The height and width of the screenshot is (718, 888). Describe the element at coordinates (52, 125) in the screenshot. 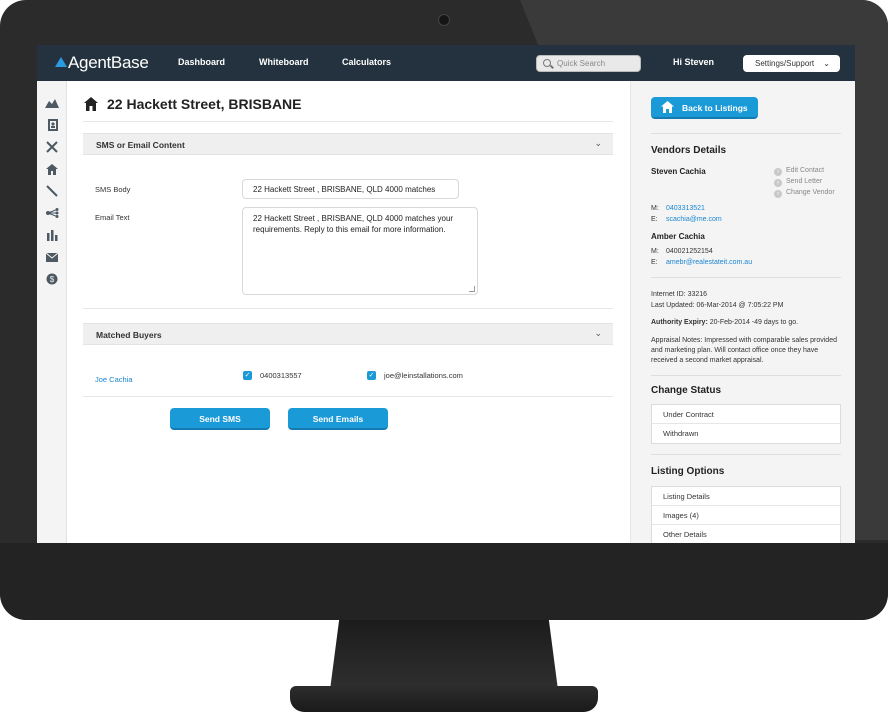

I see `address-book-icon` at that location.